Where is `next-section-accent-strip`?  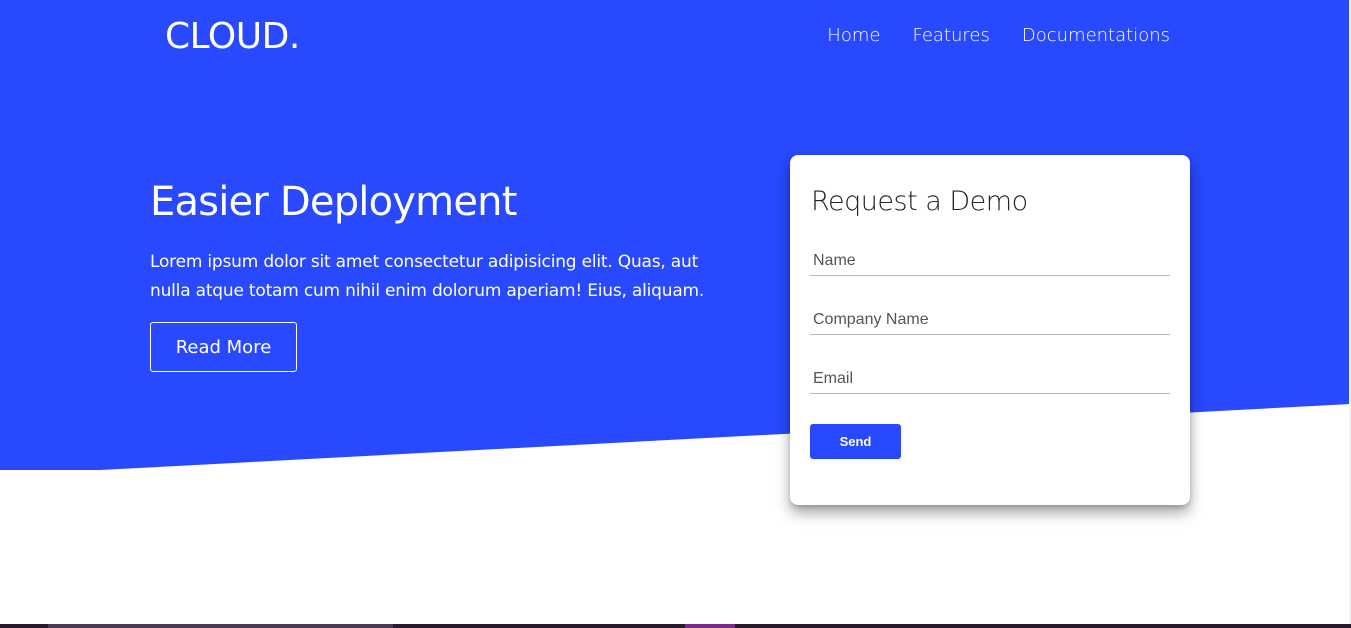 next-section-accent-strip is located at coordinates (710, 626).